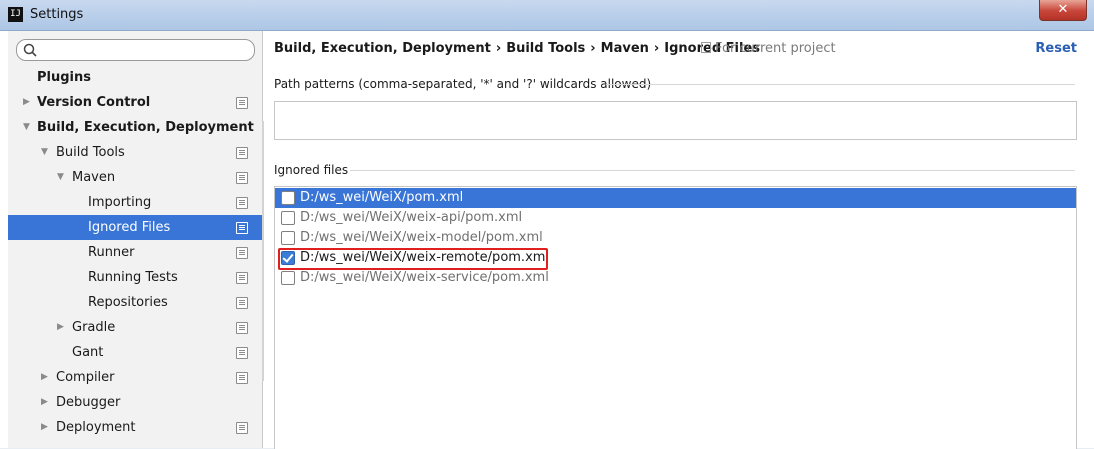 The height and width of the screenshot is (449, 1094). I want to click on sidebar-item: ▶ Gradle, so click(135, 327).